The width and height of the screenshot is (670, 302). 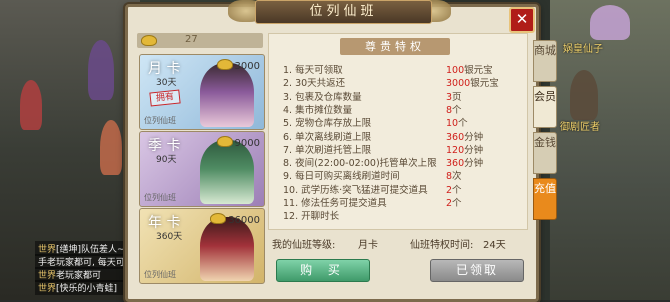 What do you see at coordinates (583, 49) in the screenshot?
I see `npc-name: 娲皇仙子` at bounding box center [583, 49].